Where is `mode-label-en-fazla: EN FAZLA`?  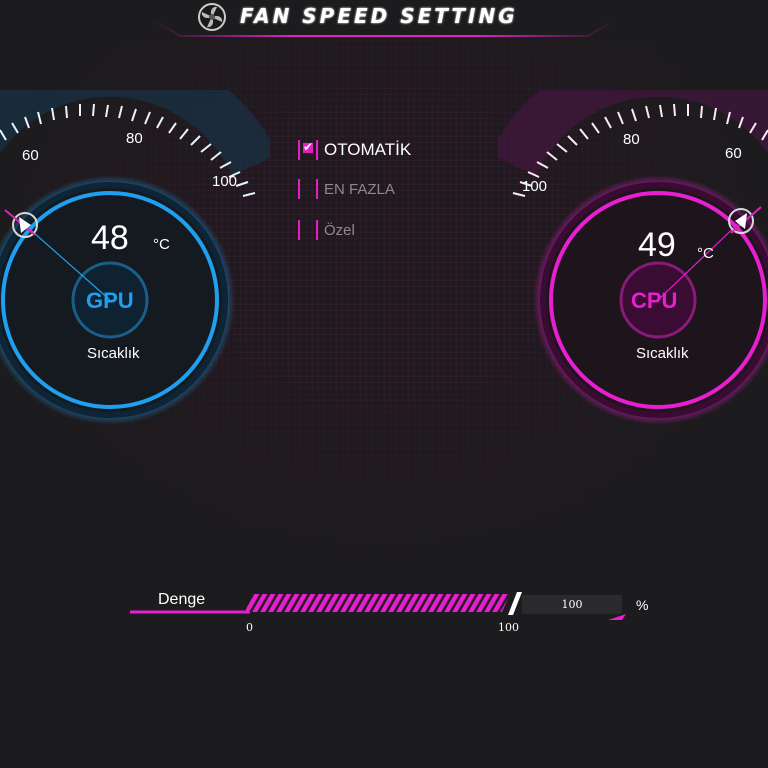
mode-label-en-fazla: EN FAZLA is located at coordinates (359, 189).